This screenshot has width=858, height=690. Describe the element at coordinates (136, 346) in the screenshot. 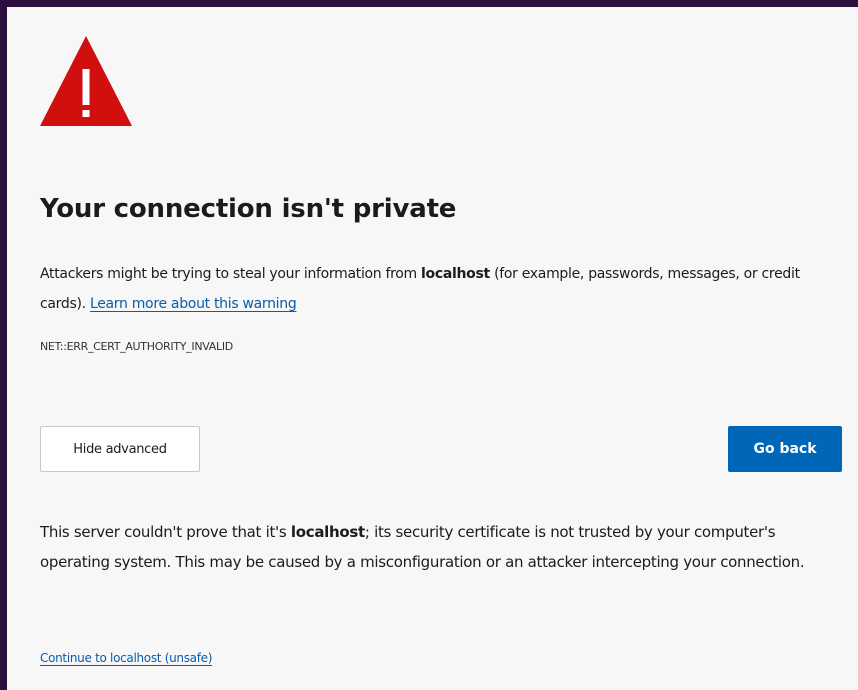

I see `error-code: NET::ERR_CERT_AUTHORITY_INVALID` at that location.